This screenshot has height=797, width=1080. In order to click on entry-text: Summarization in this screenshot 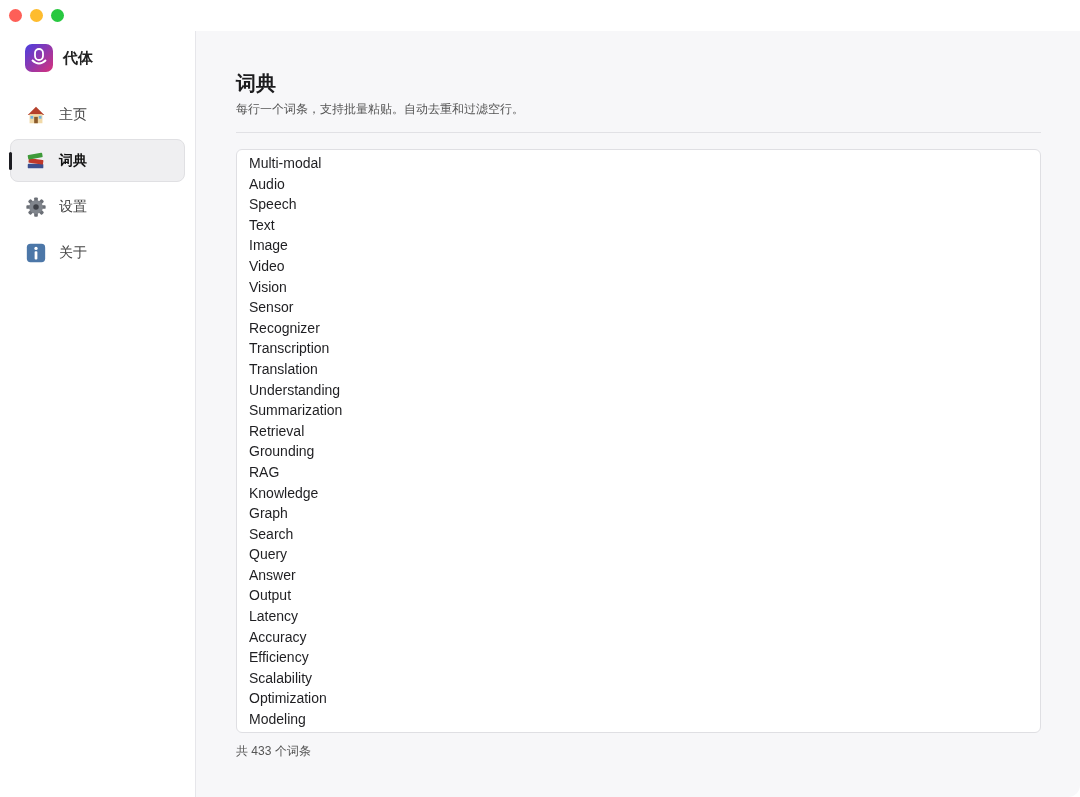, I will do `click(296, 411)`.